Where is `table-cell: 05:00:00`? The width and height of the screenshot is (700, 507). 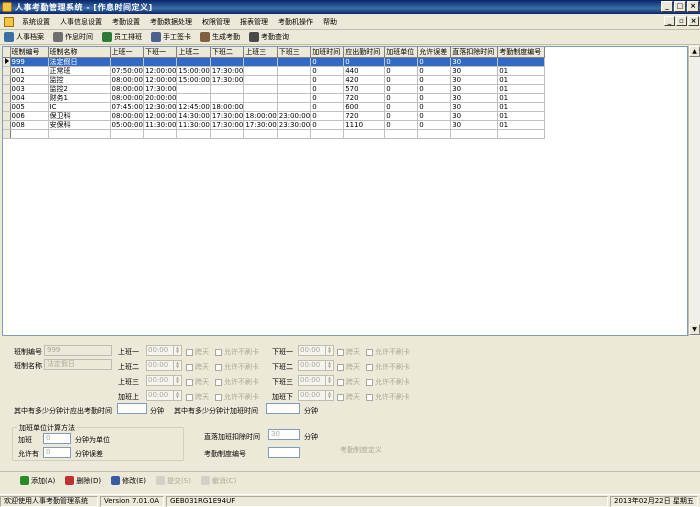
table-cell: 05:00:00 is located at coordinates (127, 125).